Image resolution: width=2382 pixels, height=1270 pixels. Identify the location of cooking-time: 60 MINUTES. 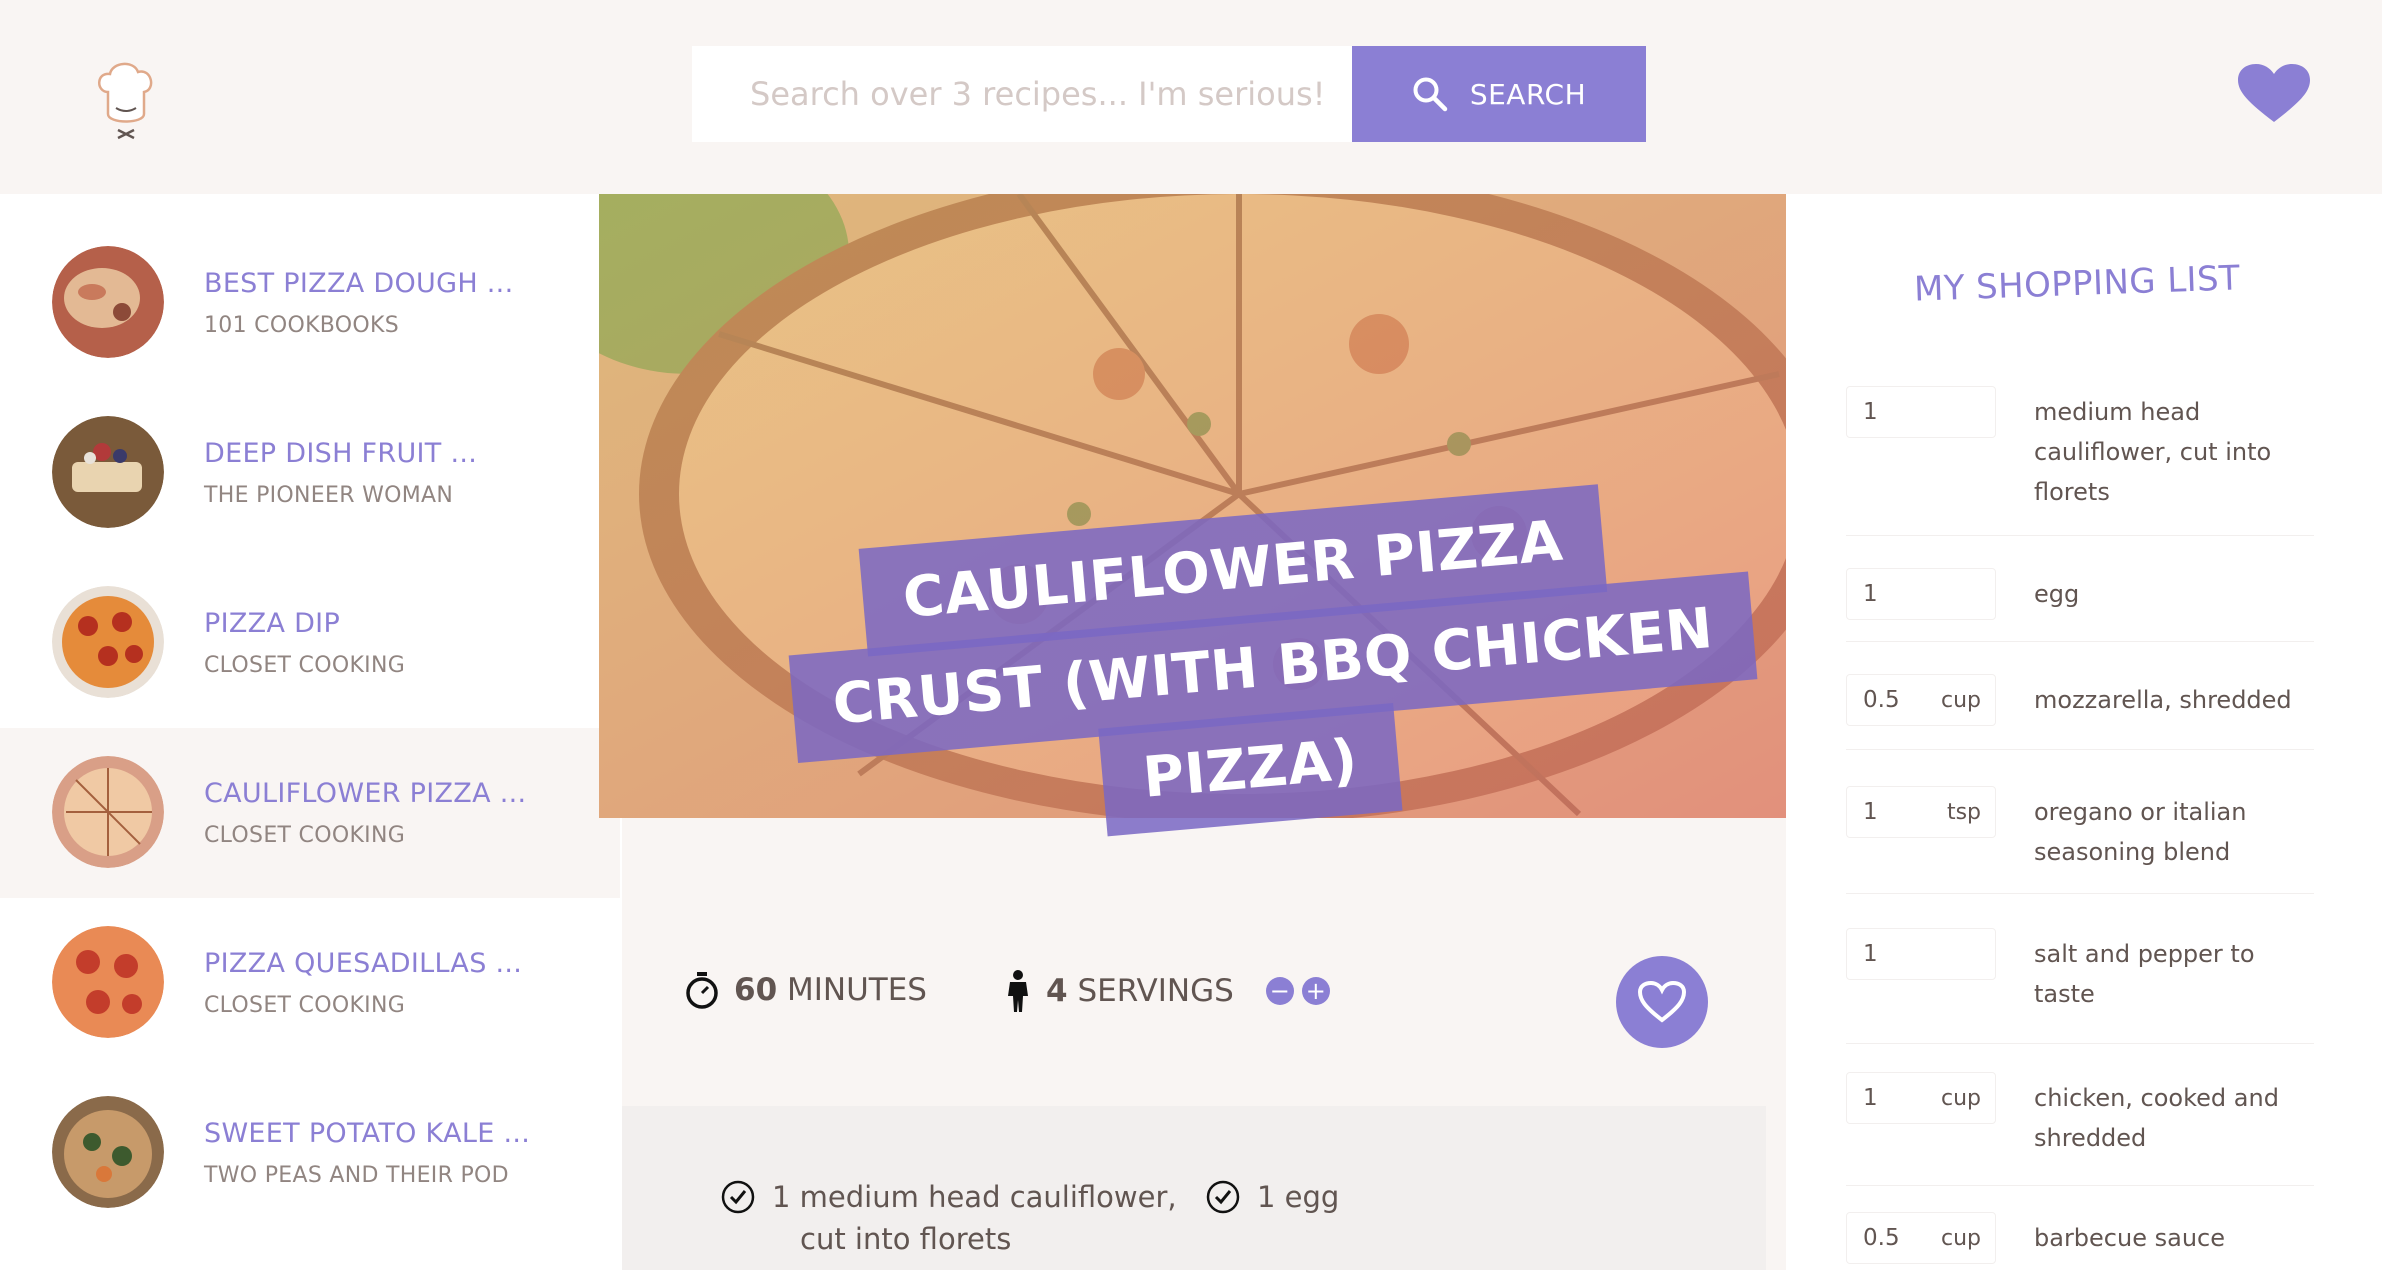
(805, 990).